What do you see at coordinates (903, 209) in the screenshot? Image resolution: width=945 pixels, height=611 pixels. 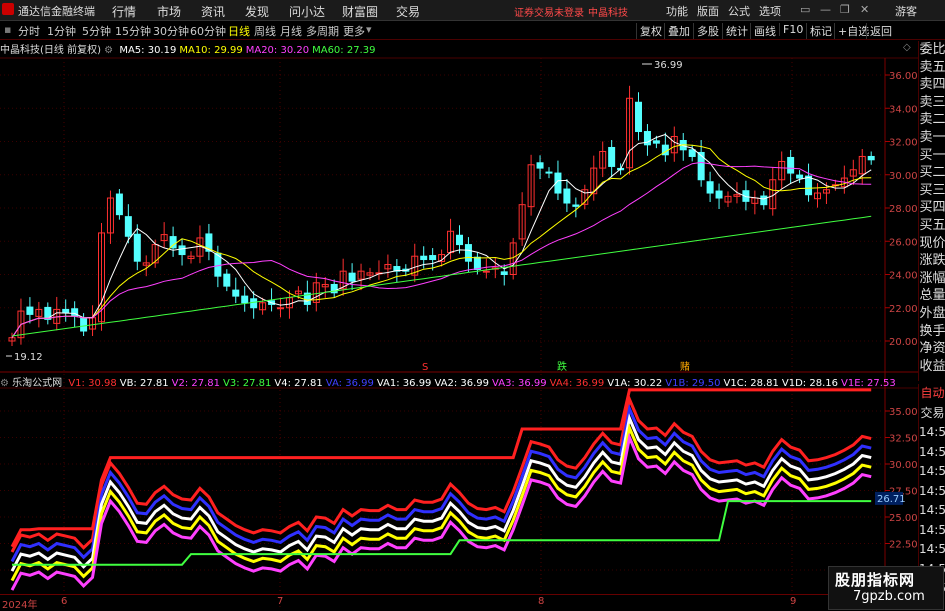 I see `price-axis-label-4: 28.00` at bounding box center [903, 209].